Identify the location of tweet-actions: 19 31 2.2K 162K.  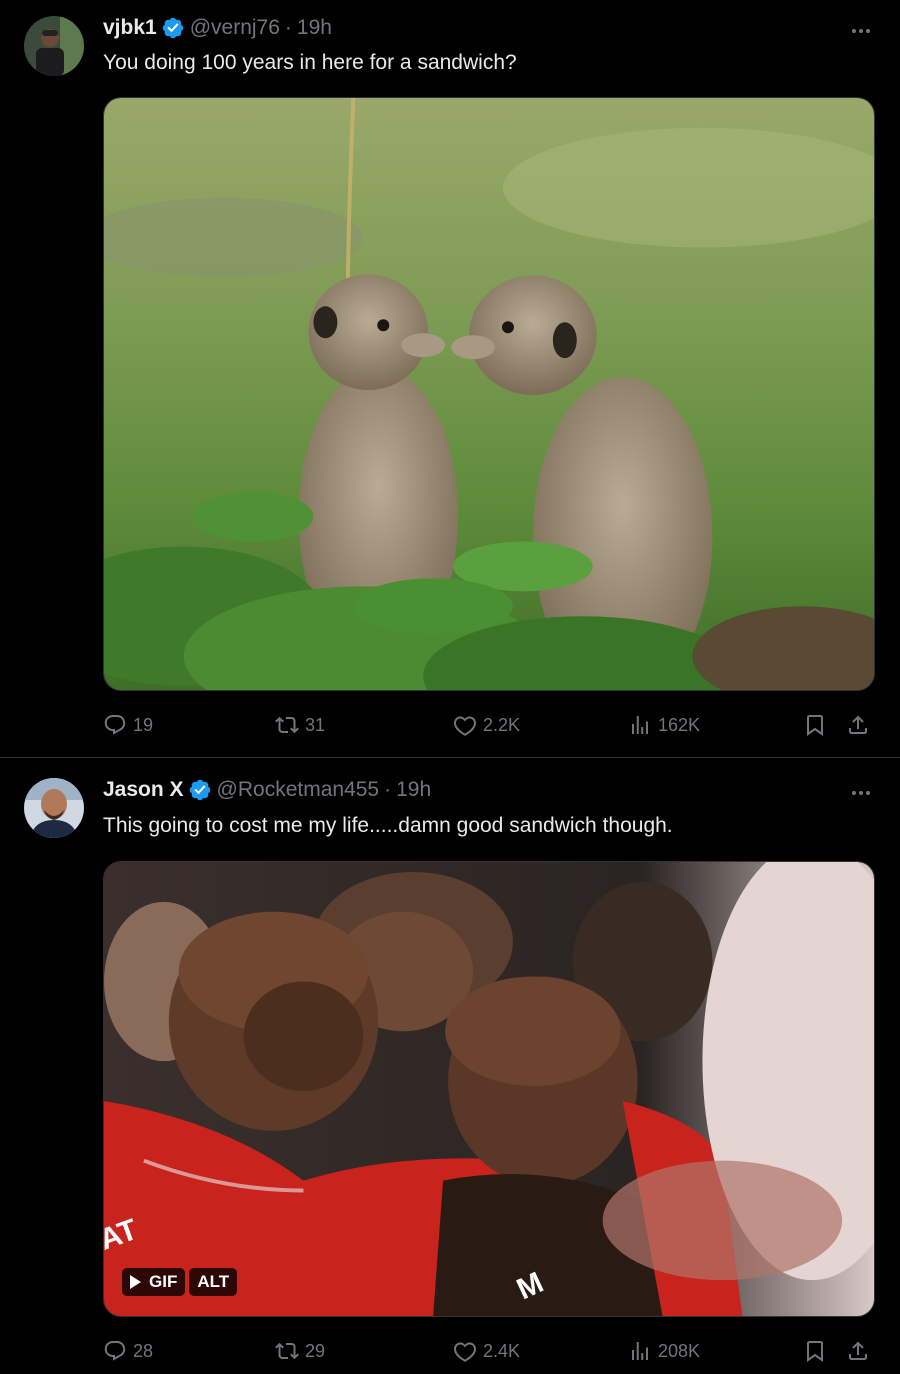
(489, 725).